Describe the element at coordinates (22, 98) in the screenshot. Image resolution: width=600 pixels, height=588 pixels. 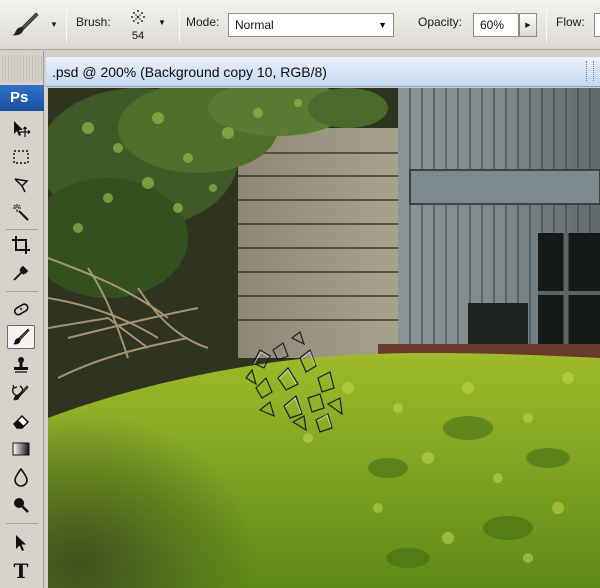
I see `ps-logo: Ps` at that location.